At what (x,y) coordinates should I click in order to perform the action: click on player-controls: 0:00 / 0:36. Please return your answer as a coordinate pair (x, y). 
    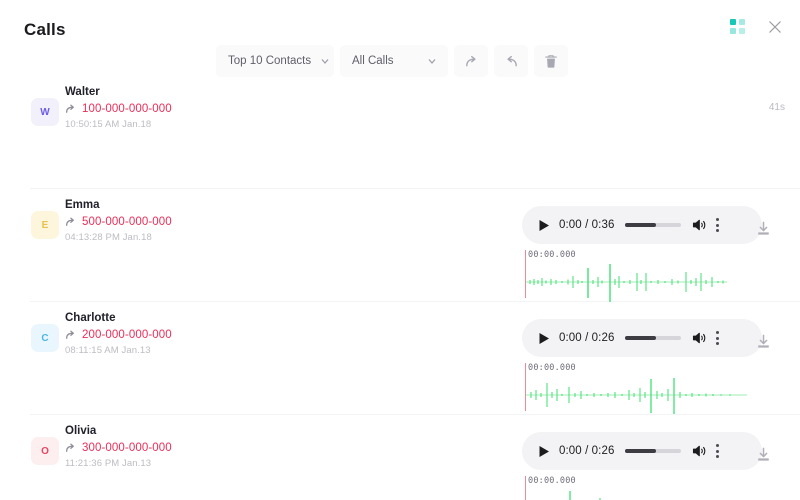
    Looking at the image, I should click on (642, 225).